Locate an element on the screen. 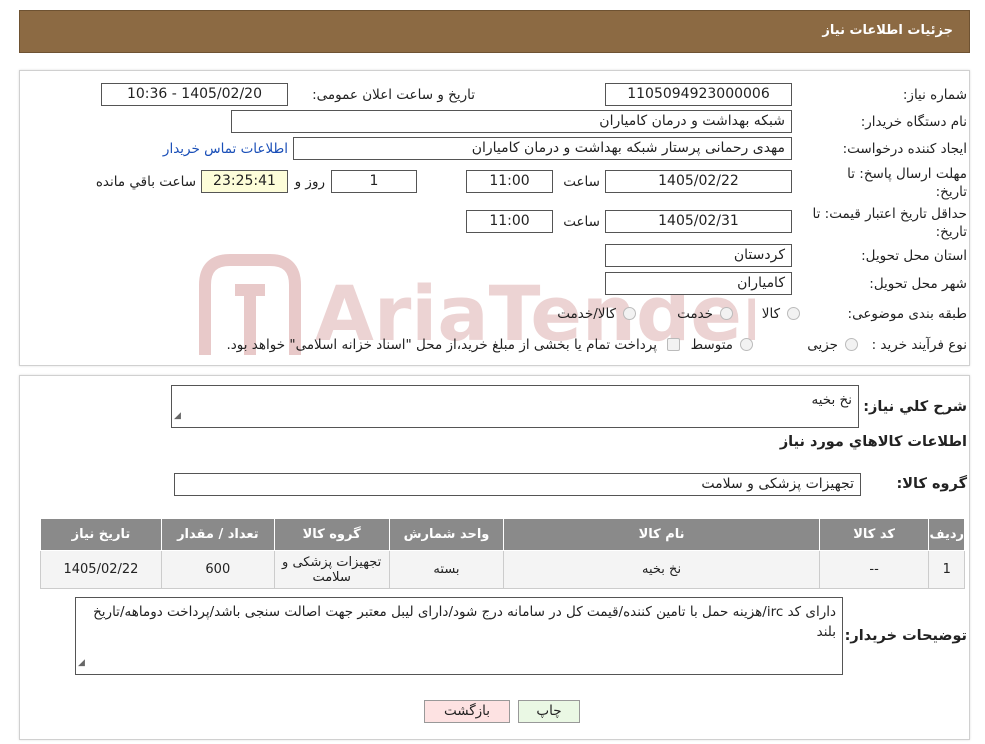 The image size is (985, 744). remaining-time-field: 23:25:41 is located at coordinates (244, 181).